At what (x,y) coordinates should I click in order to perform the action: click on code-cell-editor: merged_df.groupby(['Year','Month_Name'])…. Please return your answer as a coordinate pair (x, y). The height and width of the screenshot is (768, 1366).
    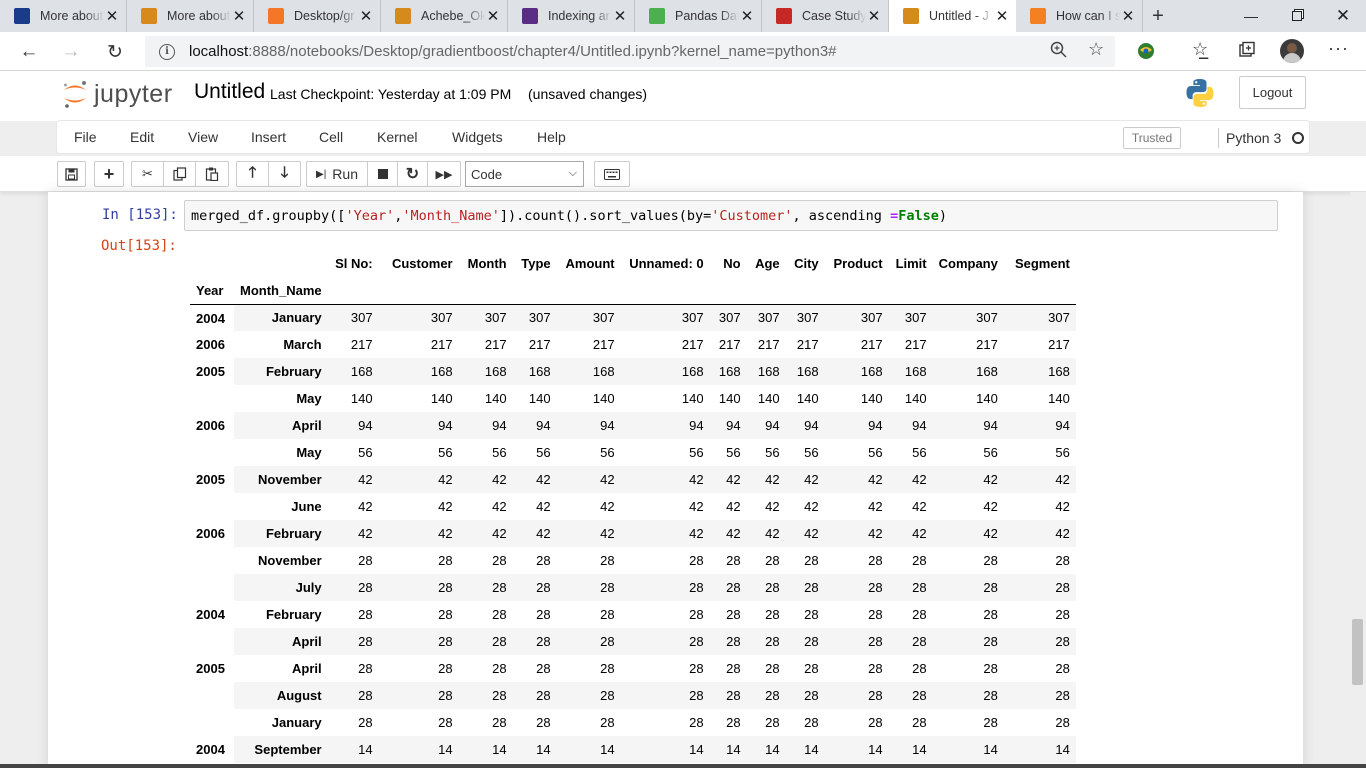
    Looking at the image, I should click on (731, 215).